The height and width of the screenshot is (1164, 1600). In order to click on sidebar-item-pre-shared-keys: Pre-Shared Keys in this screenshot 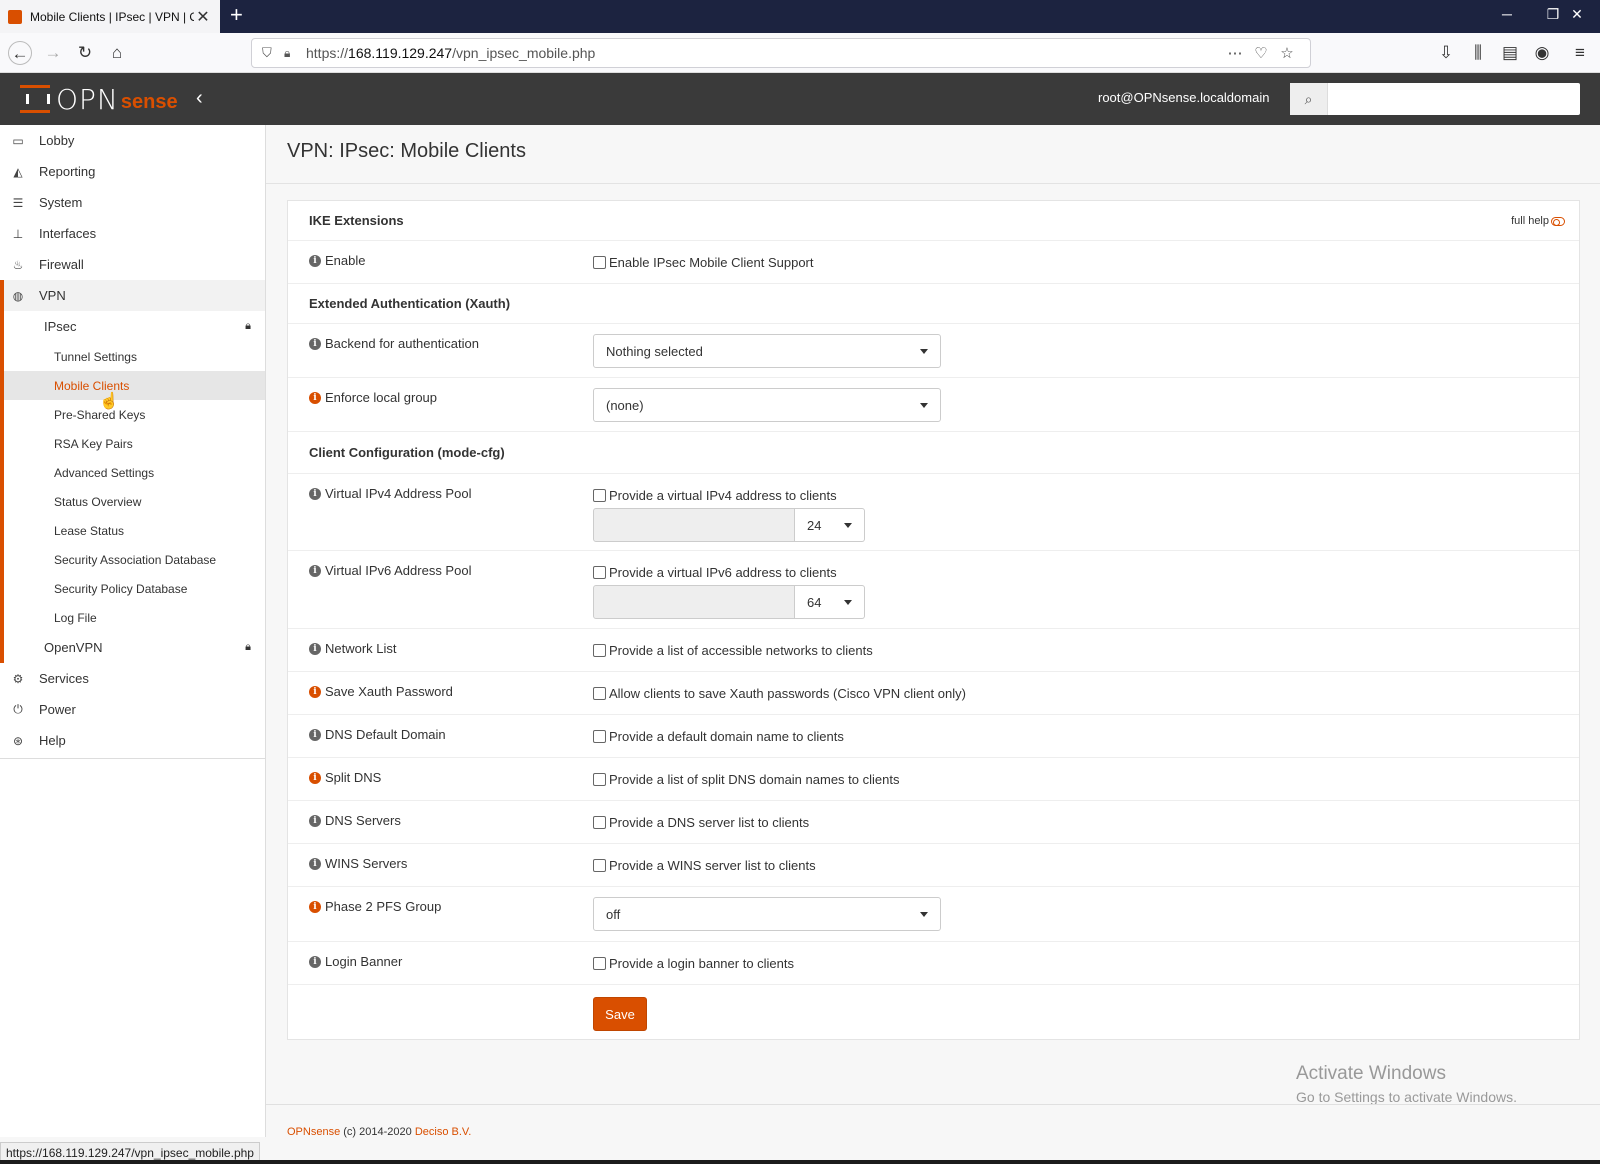, I will do `click(134, 414)`.